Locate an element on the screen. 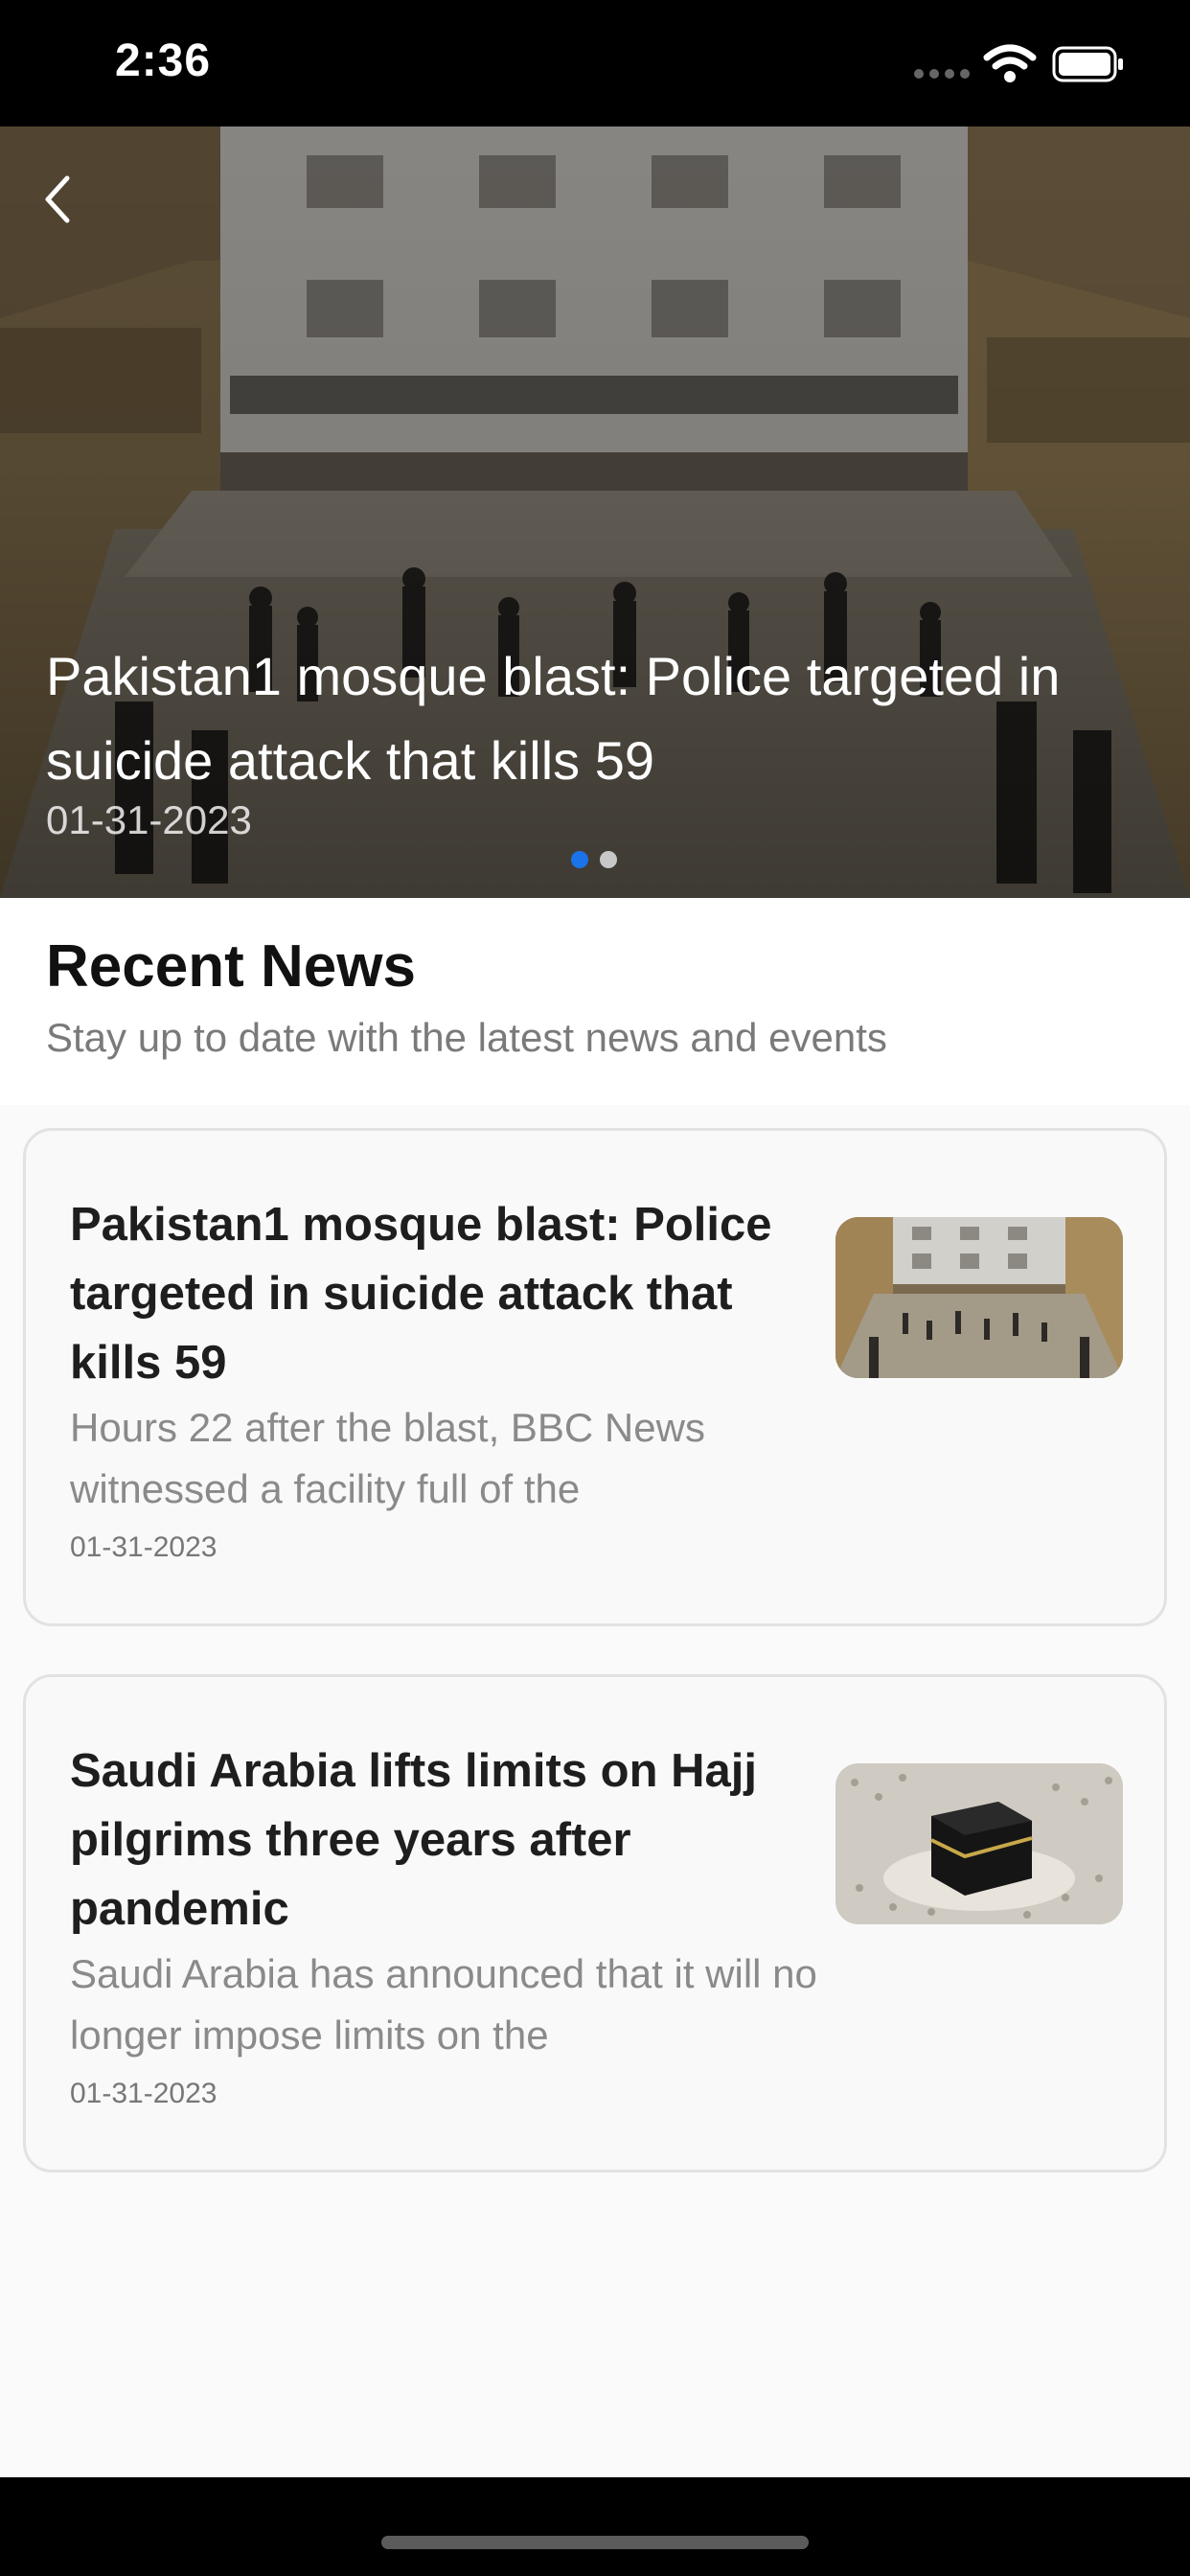 This screenshot has width=1190, height=2576. chevron-left-icon is located at coordinates (58, 199).